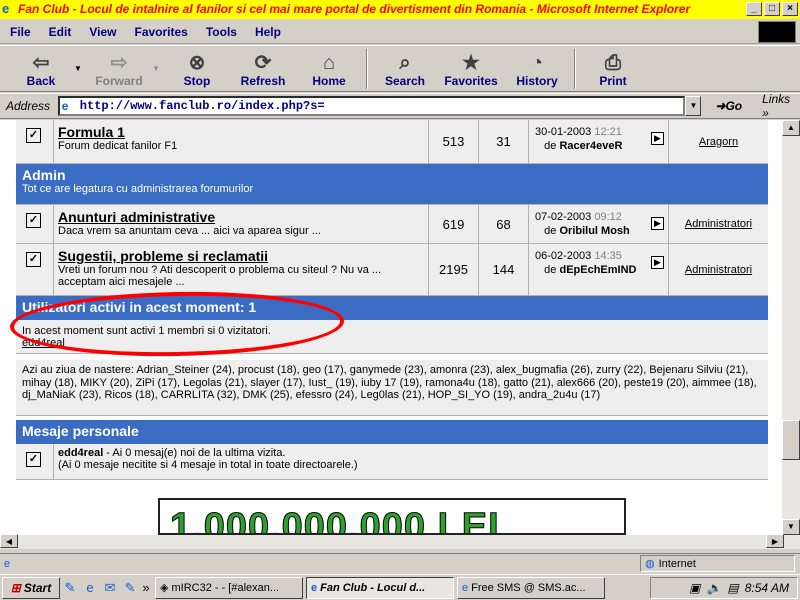 This screenshot has width=800, height=600. What do you see at coordinates (329, 63) in the screenshot?
I see `home-icon: ⌂` at bounding box center [329, 63].